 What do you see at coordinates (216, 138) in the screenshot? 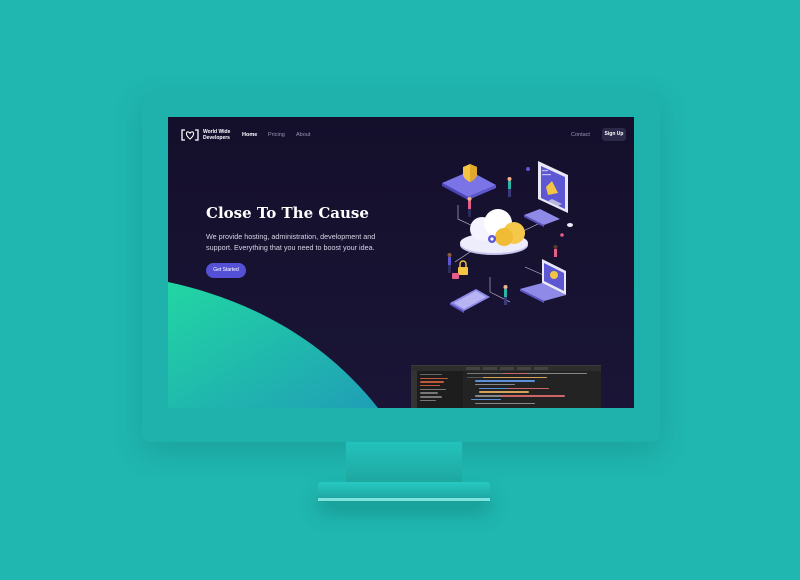
I see `brand-name-line2: Developers` at bounding box center [216, 138].